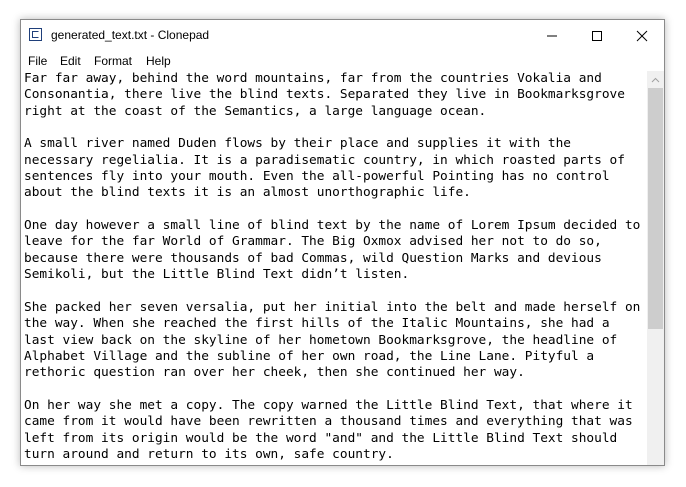  I want to click on maximize-button, so click(597, 35).